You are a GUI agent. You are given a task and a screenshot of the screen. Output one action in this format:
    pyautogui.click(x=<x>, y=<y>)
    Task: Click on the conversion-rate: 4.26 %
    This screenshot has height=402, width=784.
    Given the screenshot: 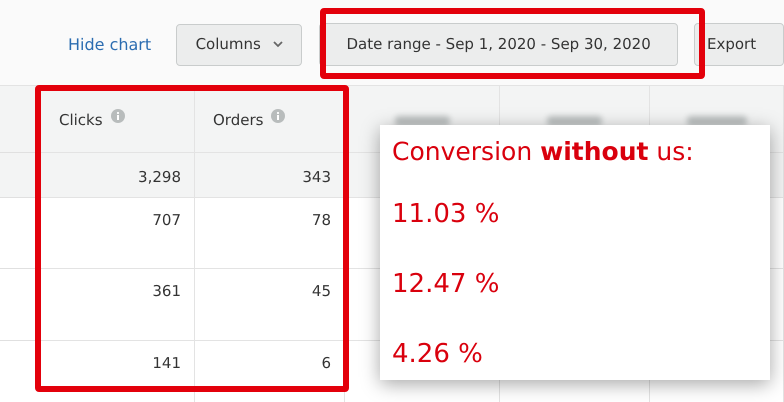 What is the action you would take?
    pyautogui.click(x=438, y=354)
    